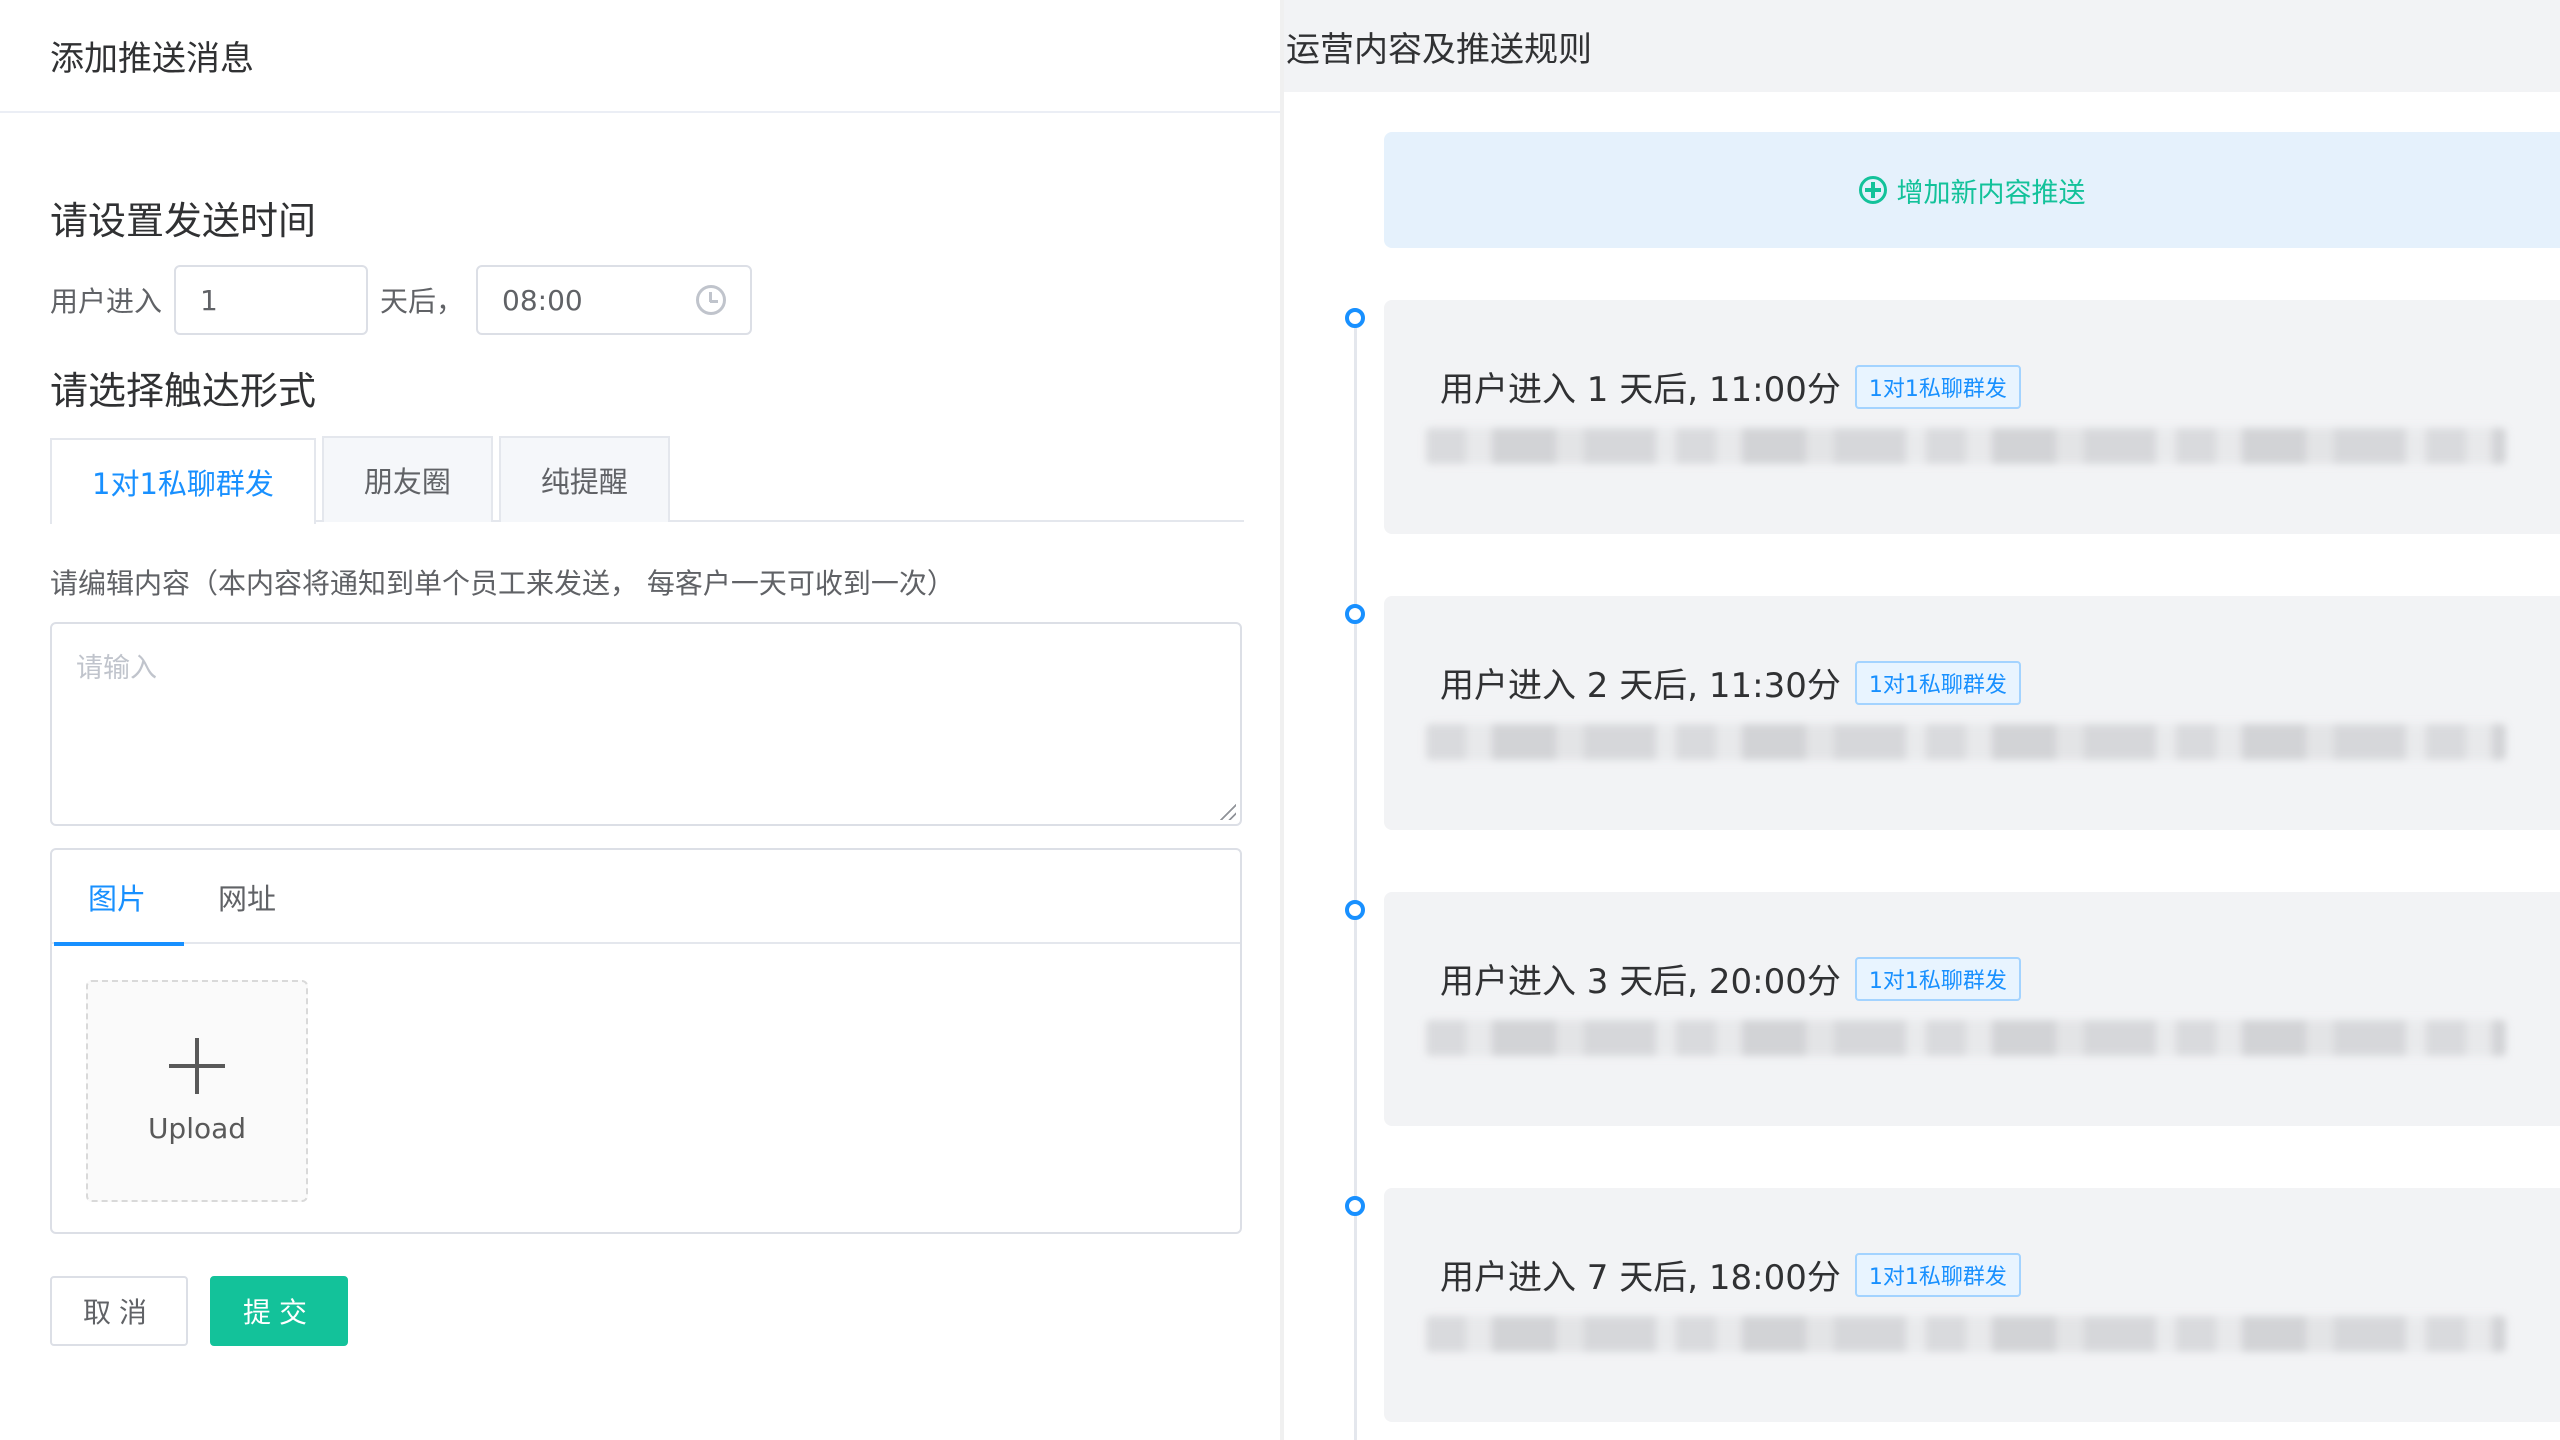  Describe the element at coordinates (422, 301) in the screenshot. I see `days-after-label: 天后，` at that location.